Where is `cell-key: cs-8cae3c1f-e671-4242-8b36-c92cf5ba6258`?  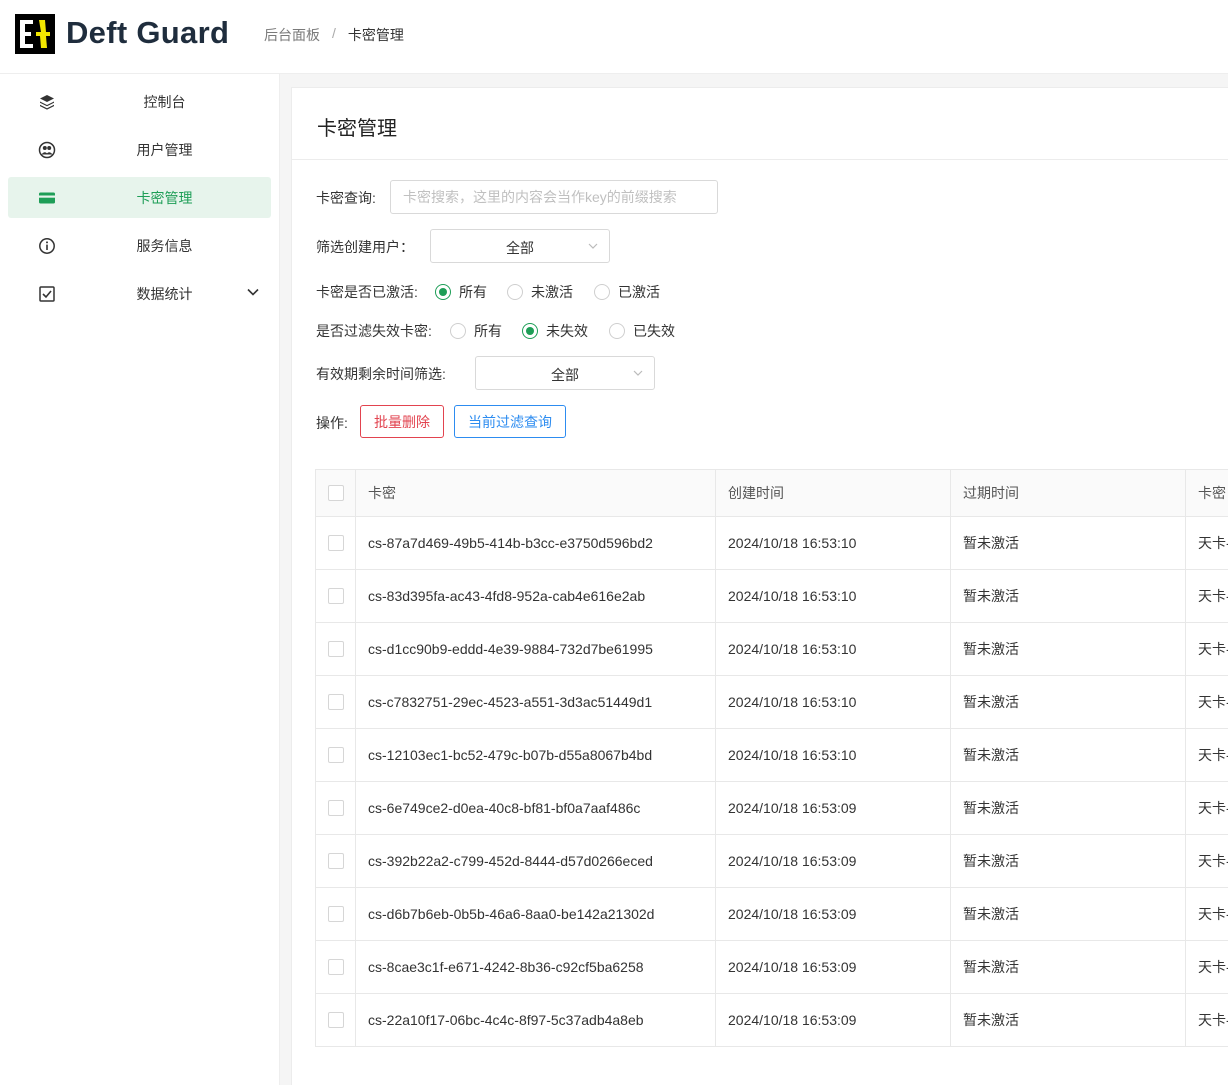
cell-key: cs-8cae3c1f-e671-4242-8b36-c92cf5ba6258 is located at coordinates (536, 967).